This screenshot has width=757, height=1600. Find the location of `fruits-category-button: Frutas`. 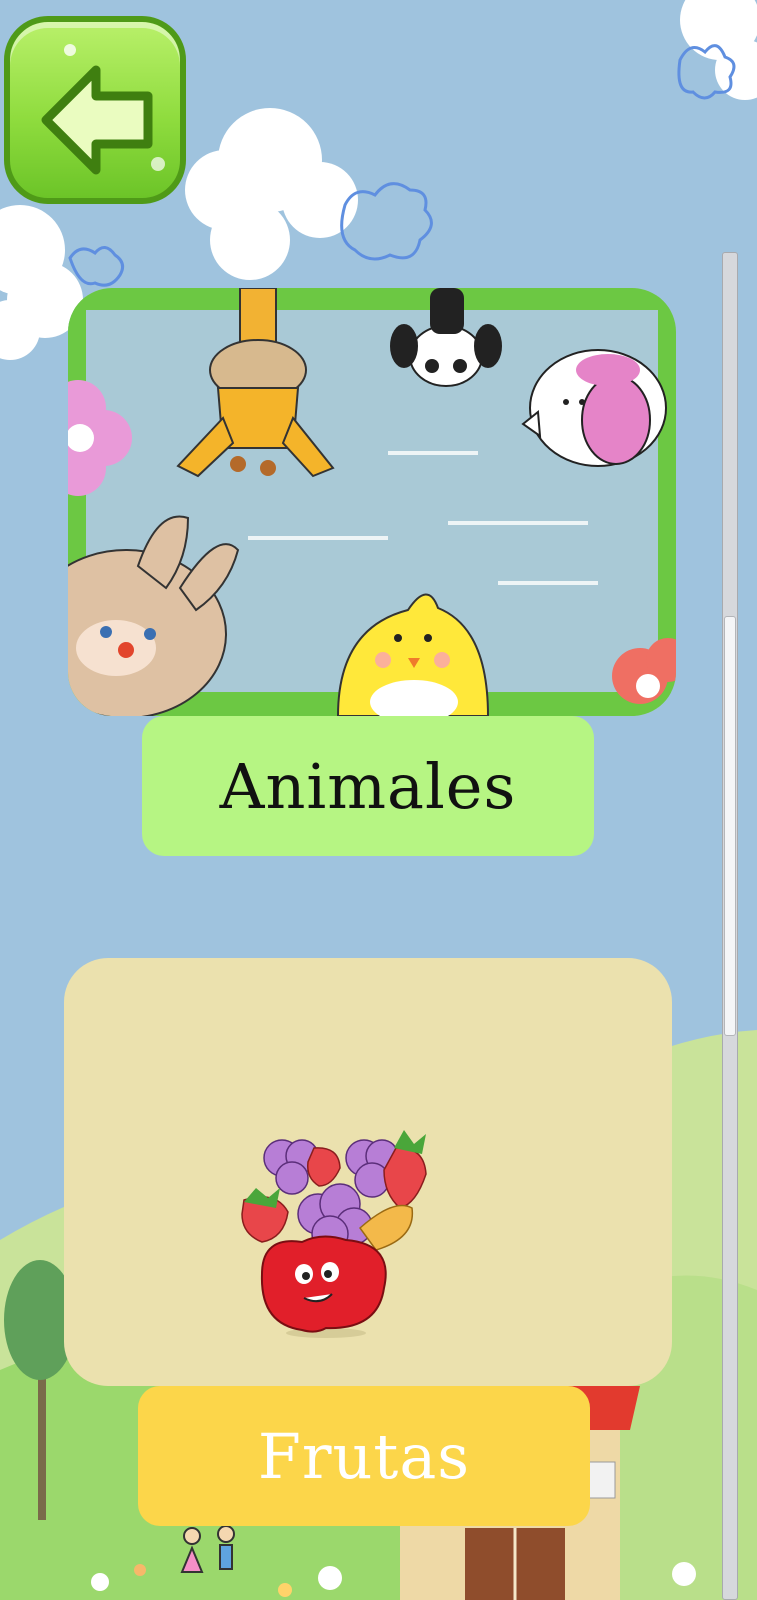

fruits-category-button: Frutas is located at coordinates (364, 1456).